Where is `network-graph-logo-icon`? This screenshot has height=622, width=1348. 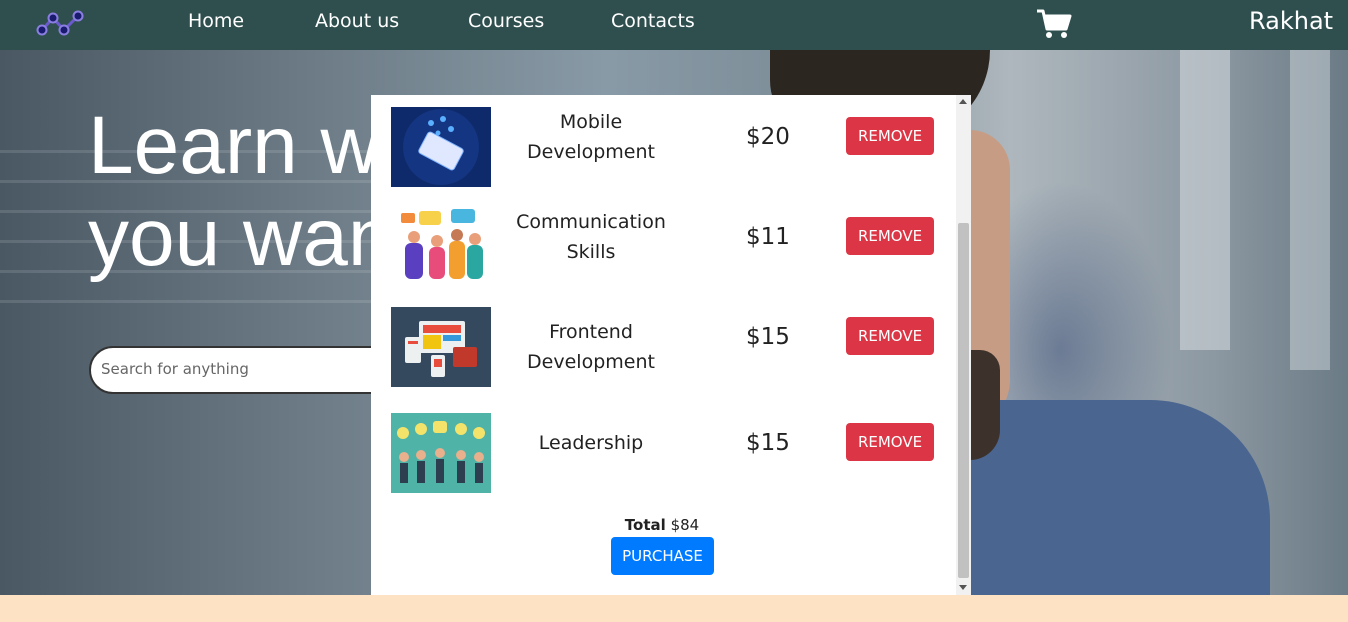
network-graph-logo-icon is located at coordinates (61, 23).